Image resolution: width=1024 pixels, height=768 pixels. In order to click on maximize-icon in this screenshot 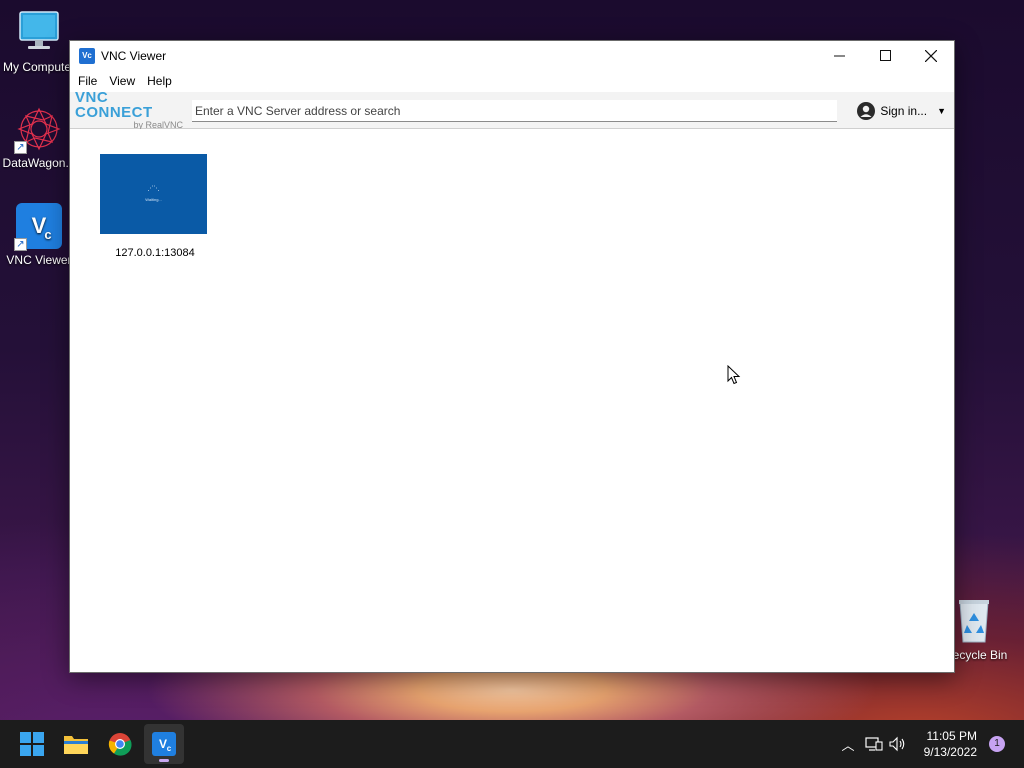, I will do `click(885, 55)`.